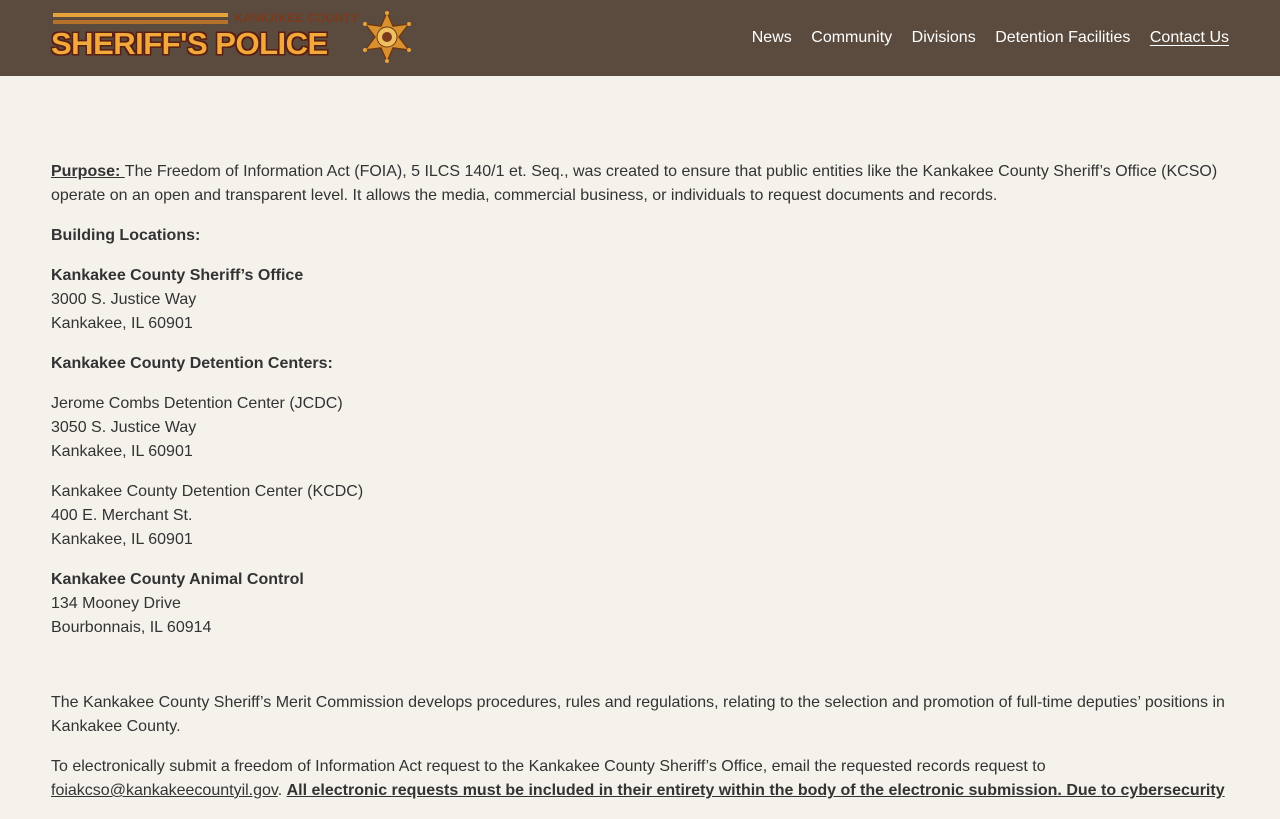 This screenshot has height=819, width=1280. Describe the element at coordinates (772, 38) in the screenshot. I see `nav-news: News` at that location.